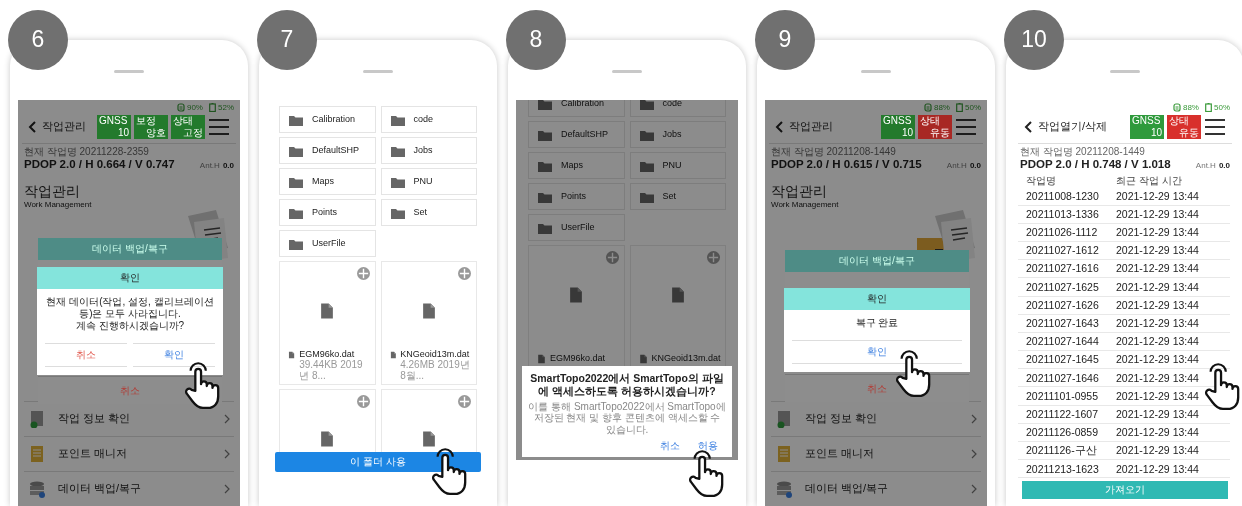 The image size is (1242, 506). I want to click on job-name: 20211126-0859, so click(1071, 432).